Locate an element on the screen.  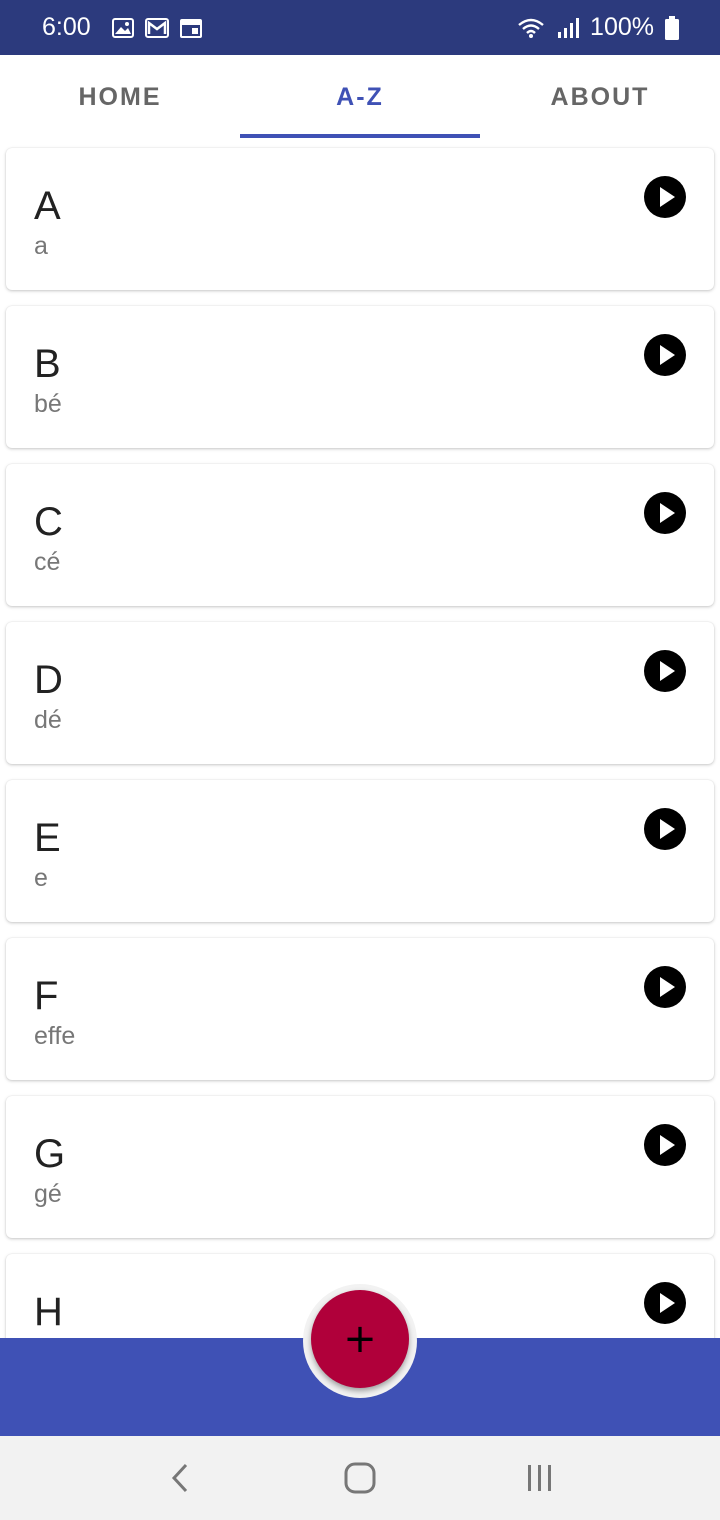
image-icon is located at coordinates (123, 28).